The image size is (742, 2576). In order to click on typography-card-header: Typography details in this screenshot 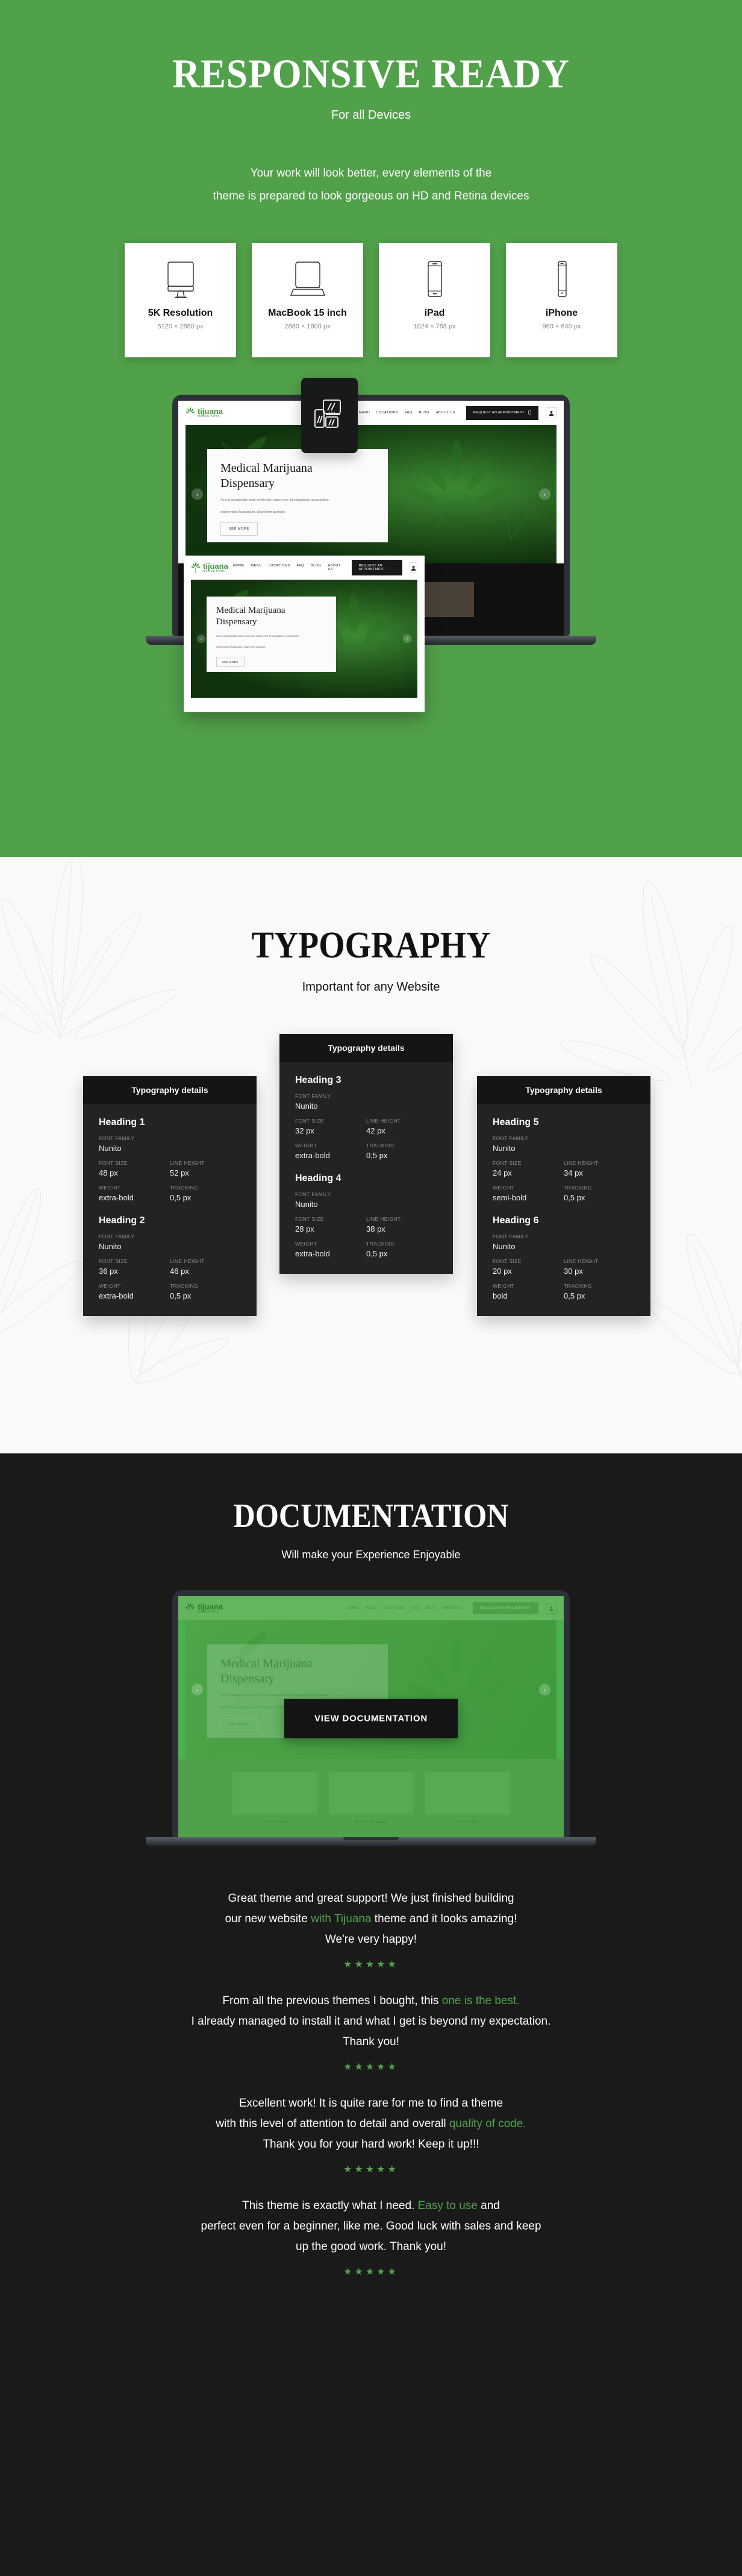, I will do `click(564, 1090)`.